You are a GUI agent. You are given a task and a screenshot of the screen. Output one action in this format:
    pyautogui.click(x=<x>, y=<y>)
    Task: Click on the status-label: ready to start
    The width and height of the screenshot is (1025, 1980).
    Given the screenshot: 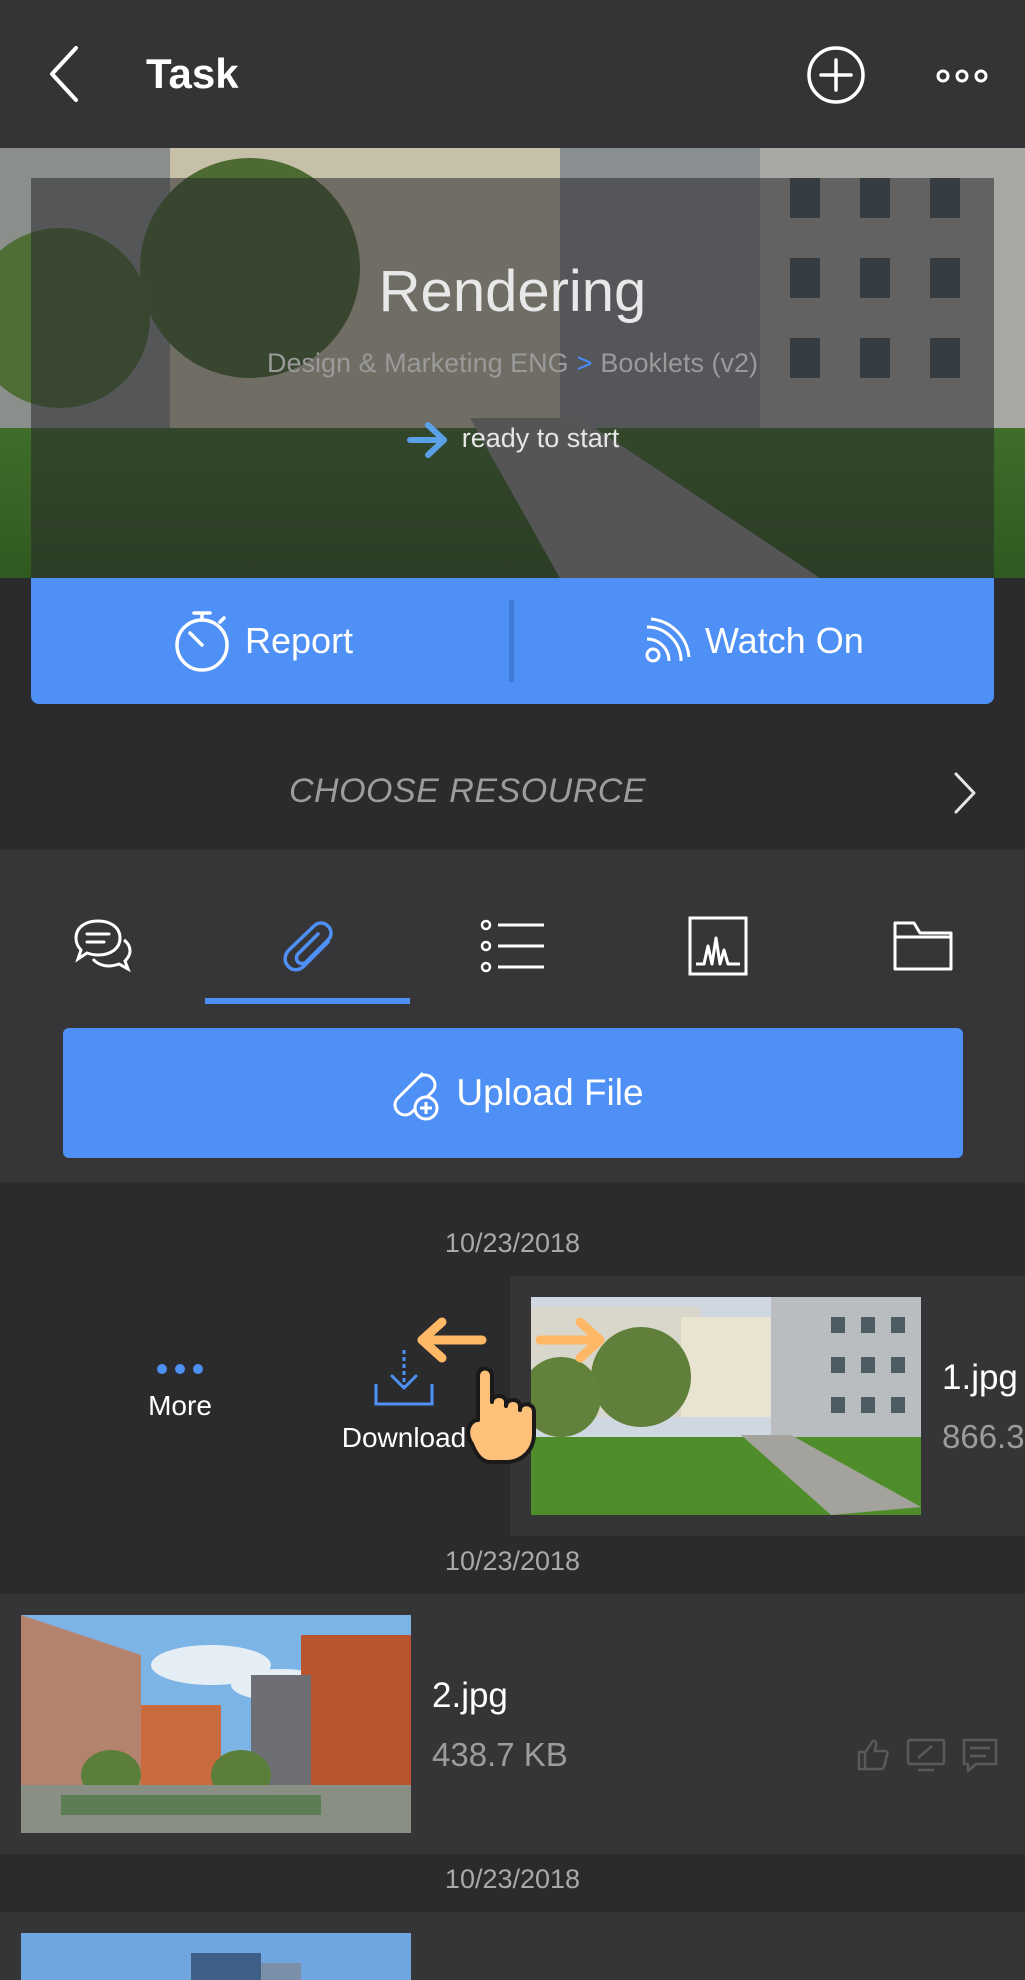 What is the action you would take?
    pyautogui.click(x=540, y=438)
    